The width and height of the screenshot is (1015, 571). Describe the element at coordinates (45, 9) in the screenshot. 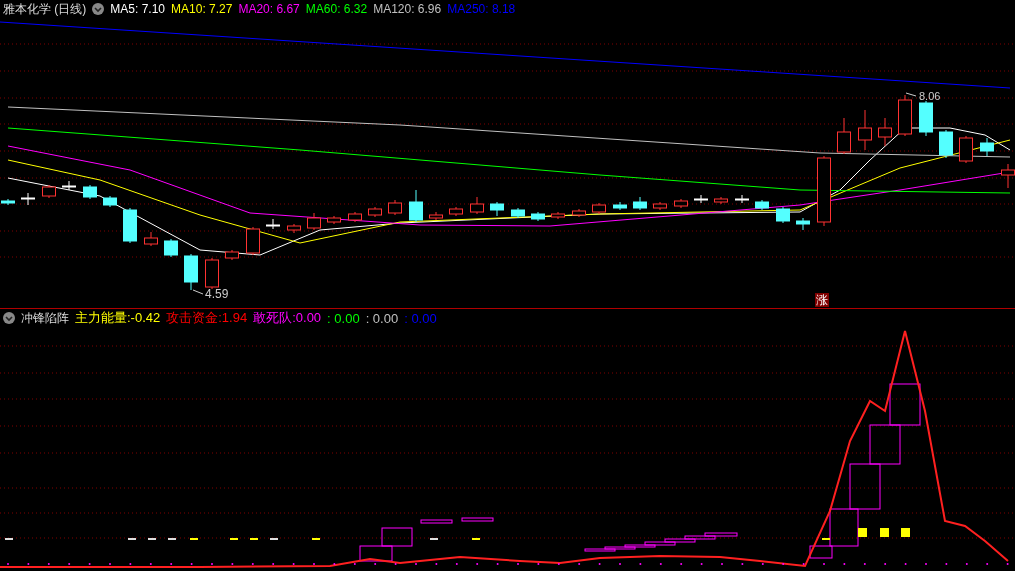

I see `chart-title: 雅本化学 (日线)` at that location.